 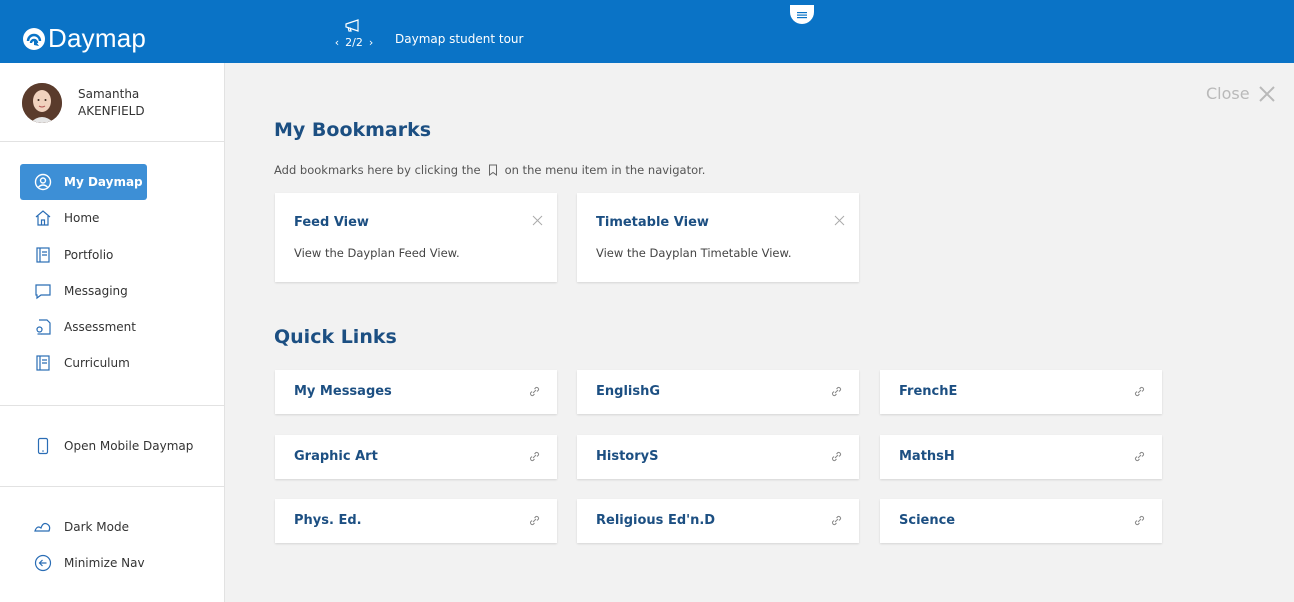 I want to click on assessment-icon, so click(x=43, y=327).